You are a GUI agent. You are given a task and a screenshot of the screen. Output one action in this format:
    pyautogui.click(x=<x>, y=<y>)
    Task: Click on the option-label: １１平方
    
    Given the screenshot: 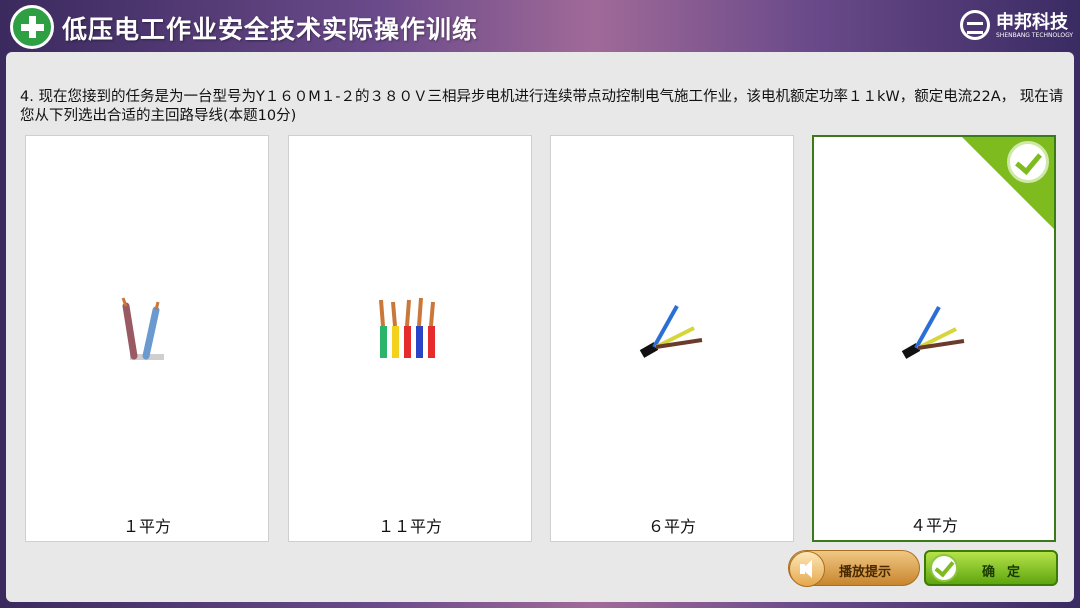 What is the action you would take?
    pyautogui.click(x=409, y=526)
    